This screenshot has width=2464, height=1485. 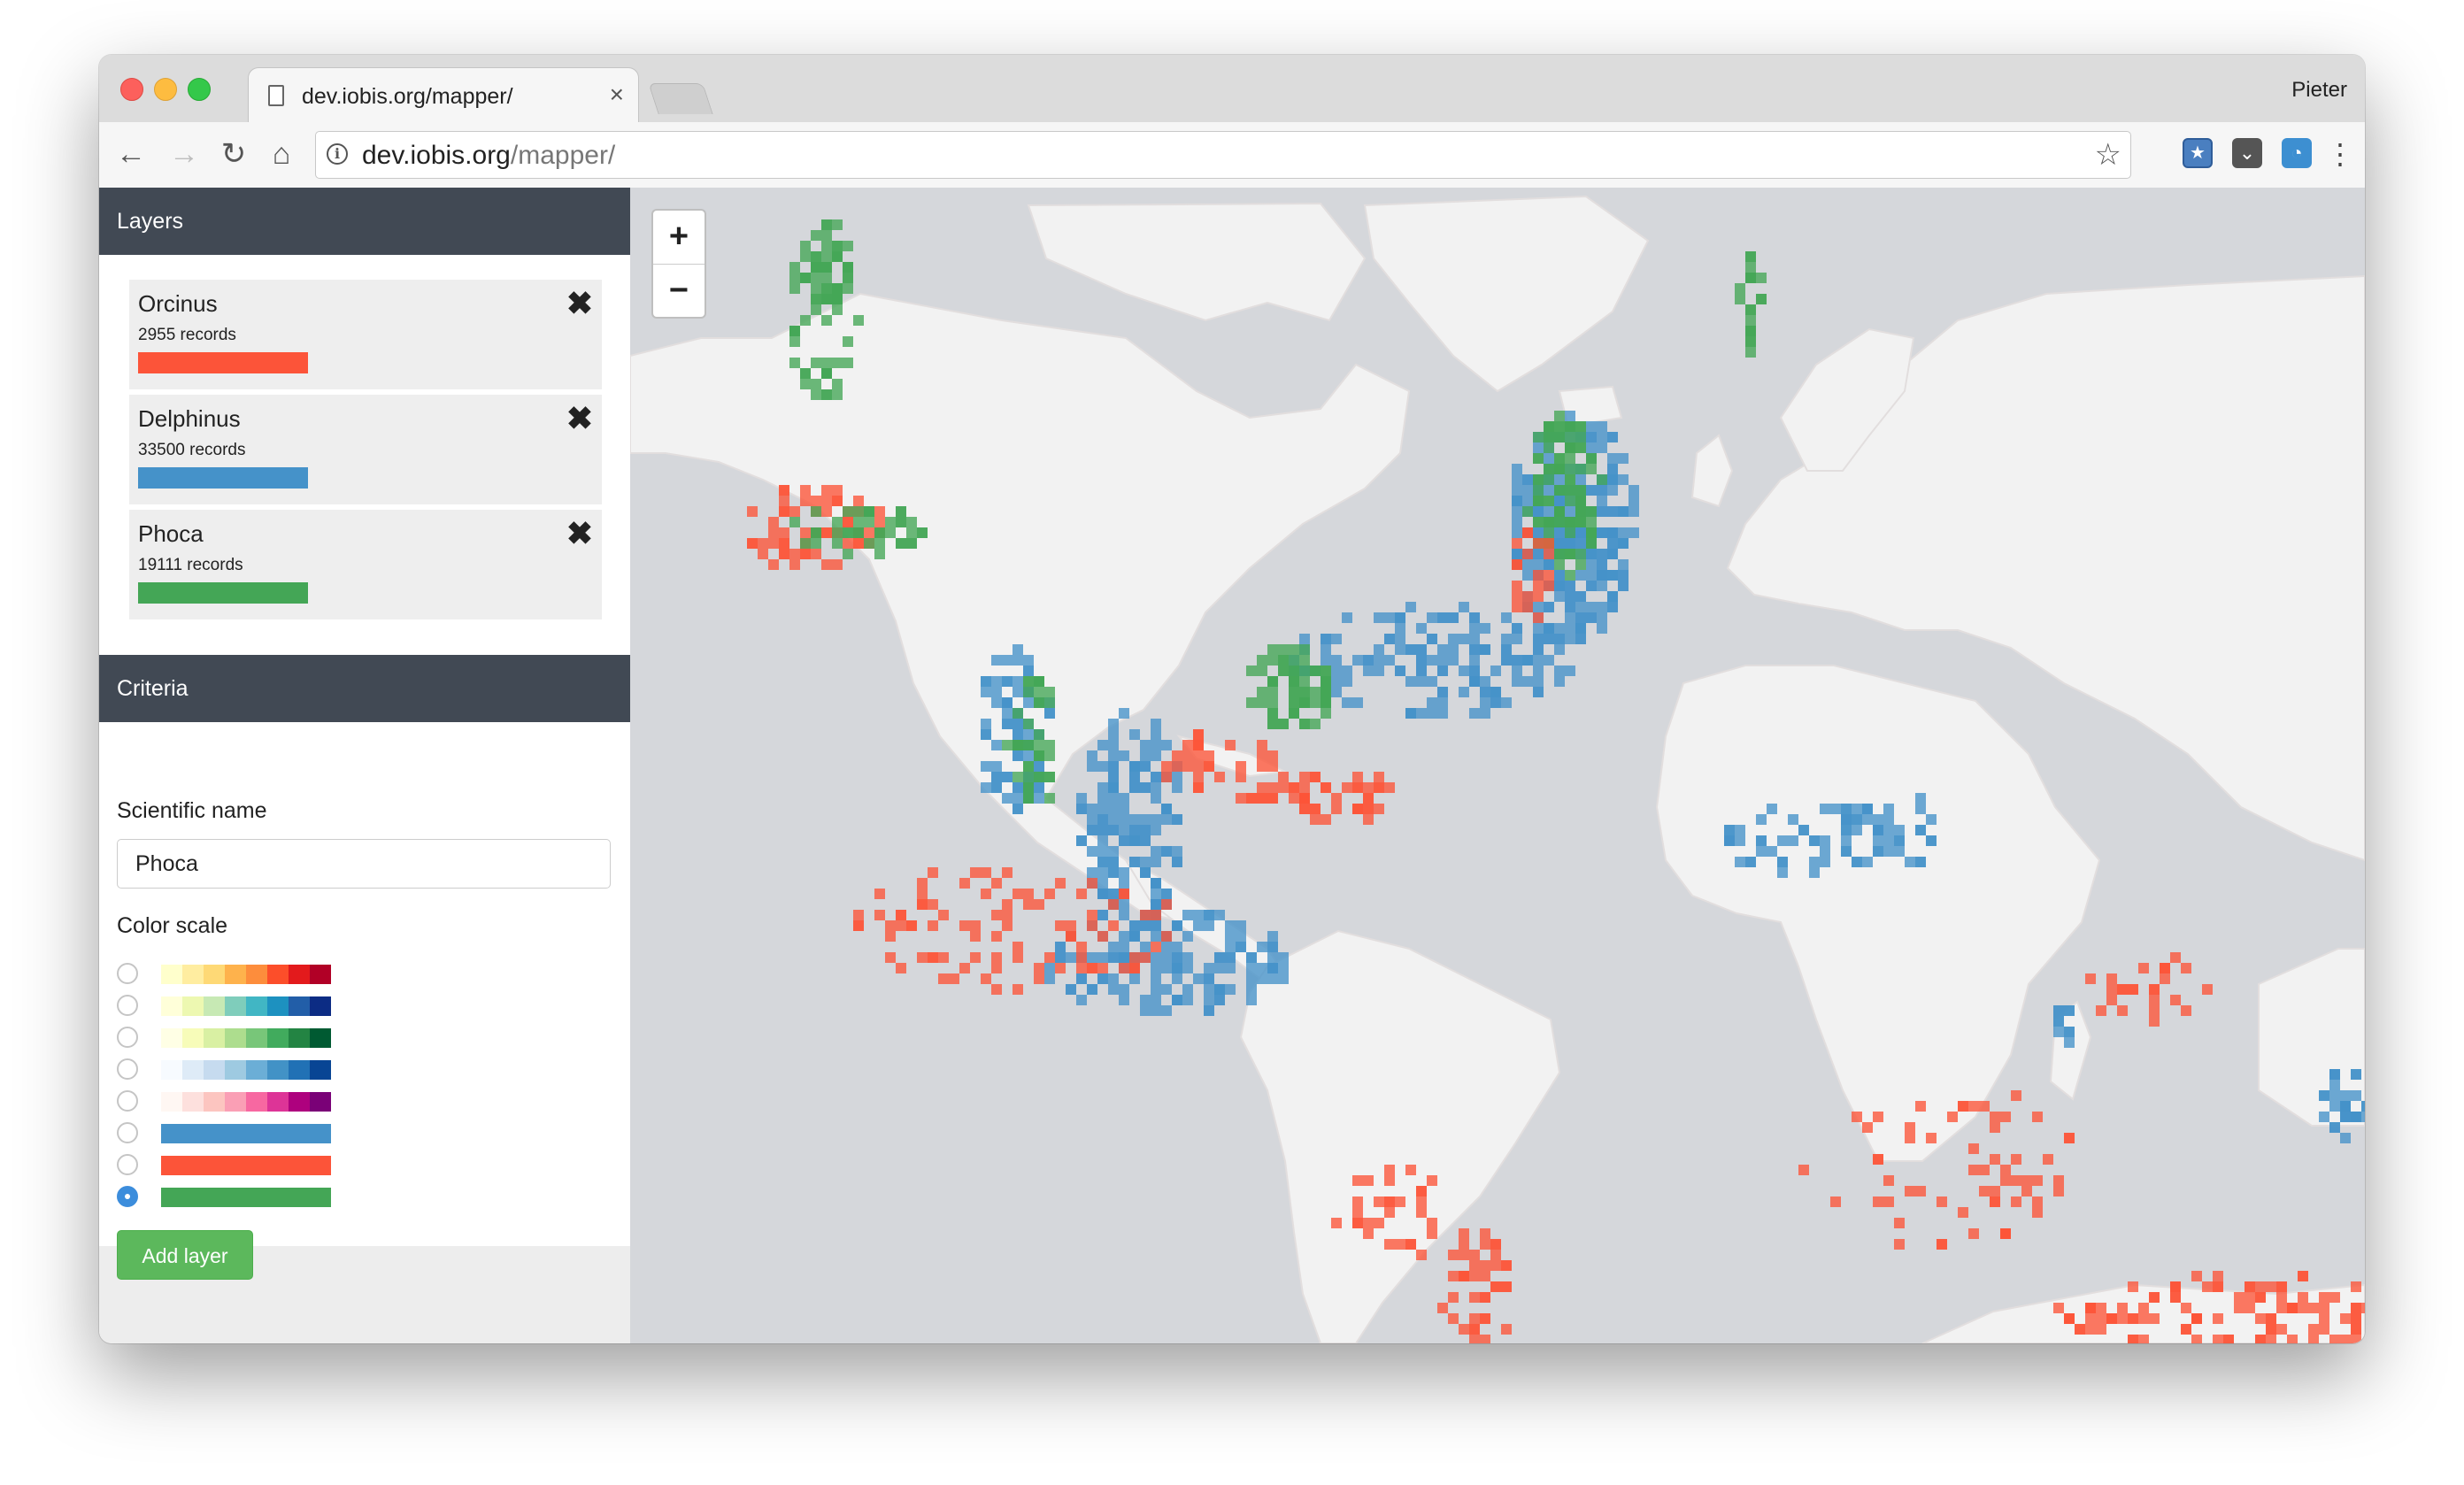 I want to click on africa-land, so click(x=1878, y=913).